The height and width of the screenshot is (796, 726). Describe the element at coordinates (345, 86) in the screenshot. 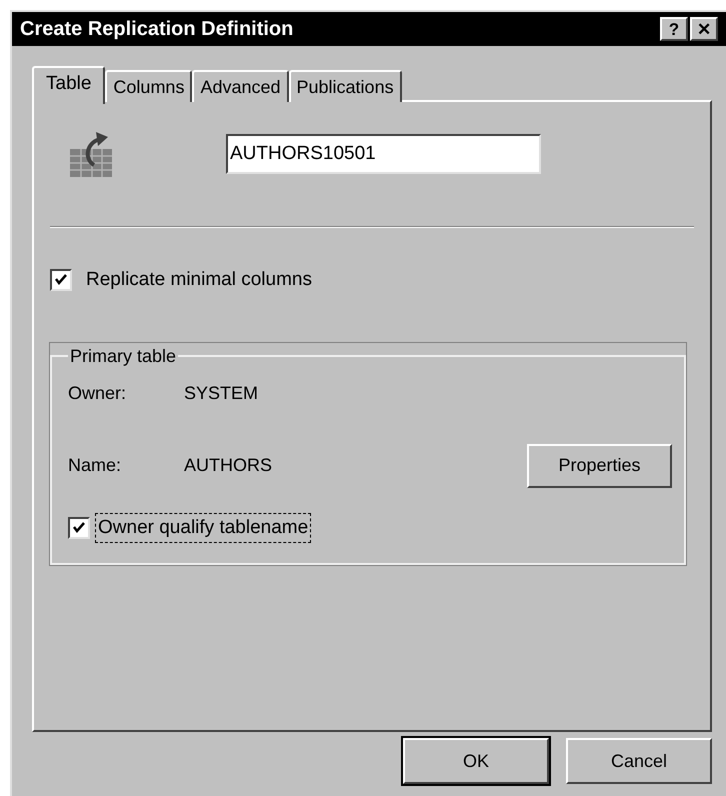

I see `tab: Publications` at that location.